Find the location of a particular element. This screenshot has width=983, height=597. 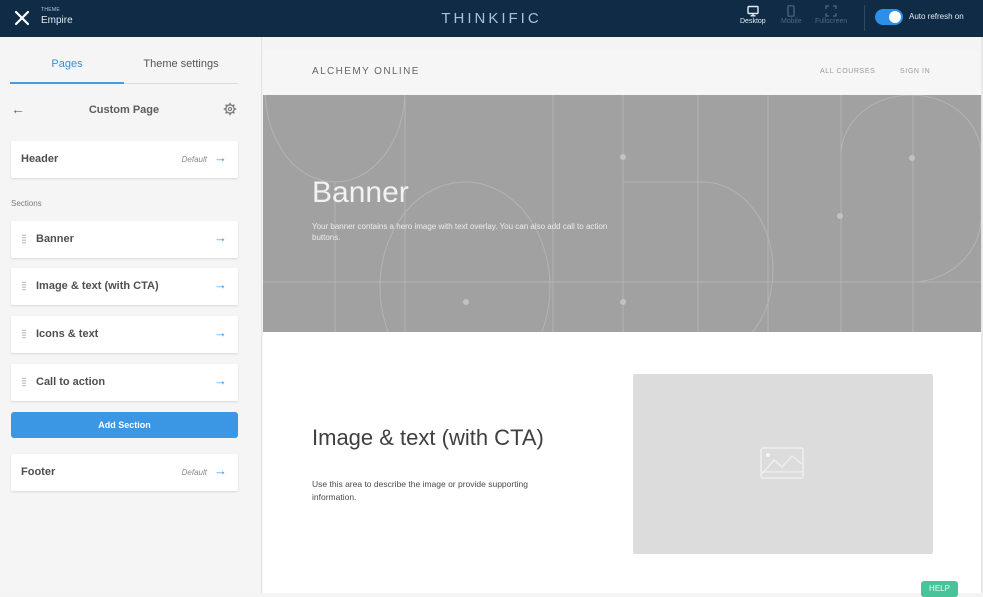

footer-default-badge: Default is located at coordinates (194, 472).